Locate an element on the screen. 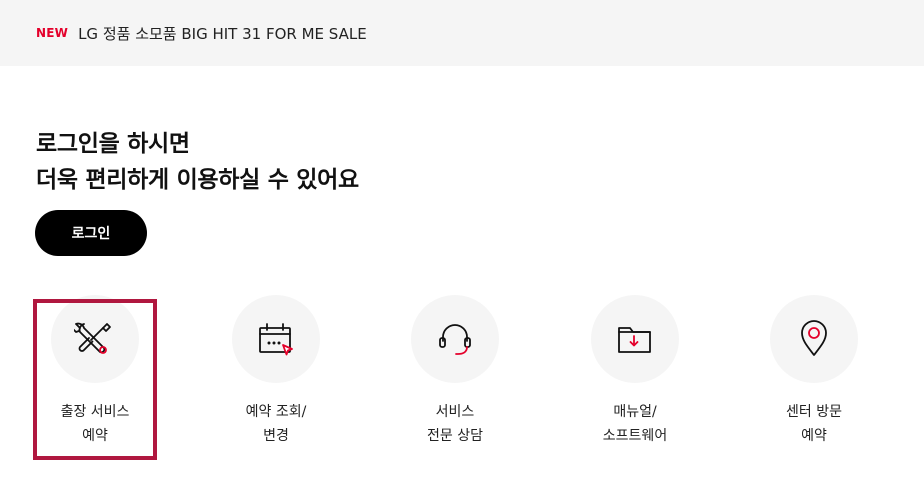  quick-item-label-line1: 매뉴얼/ is located at coordinates (635, 412).